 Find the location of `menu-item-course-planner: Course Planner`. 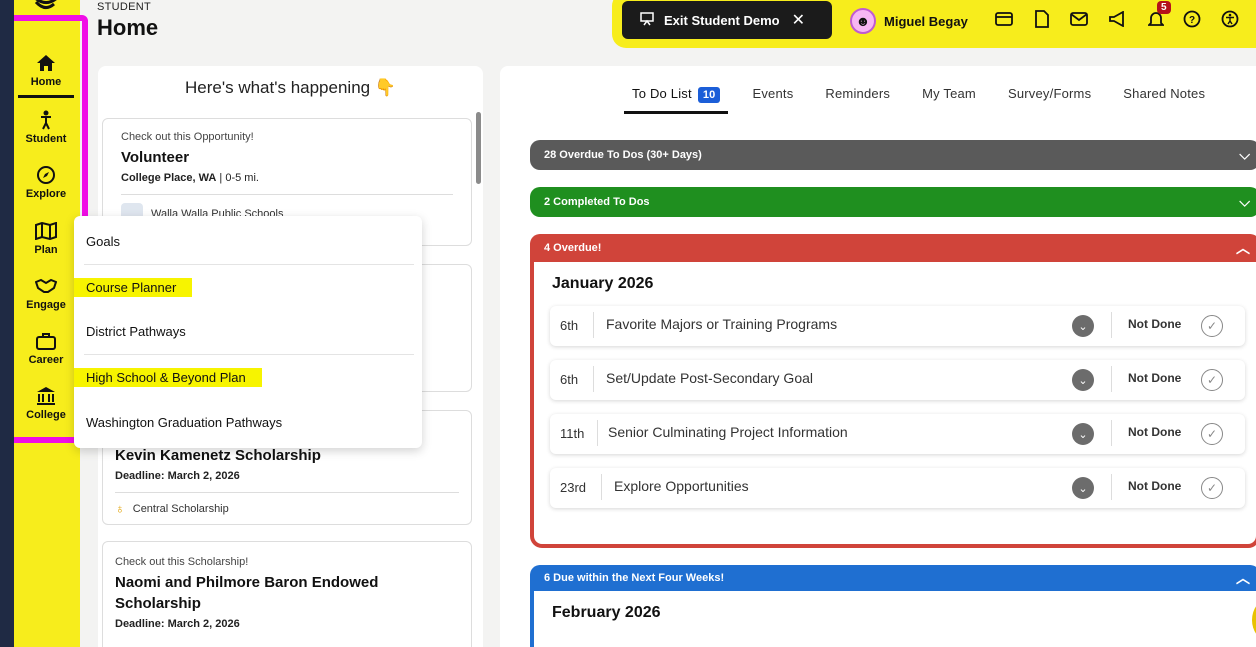

menu-item-course-planner: Course Planner is located at coordinates (248, 287).